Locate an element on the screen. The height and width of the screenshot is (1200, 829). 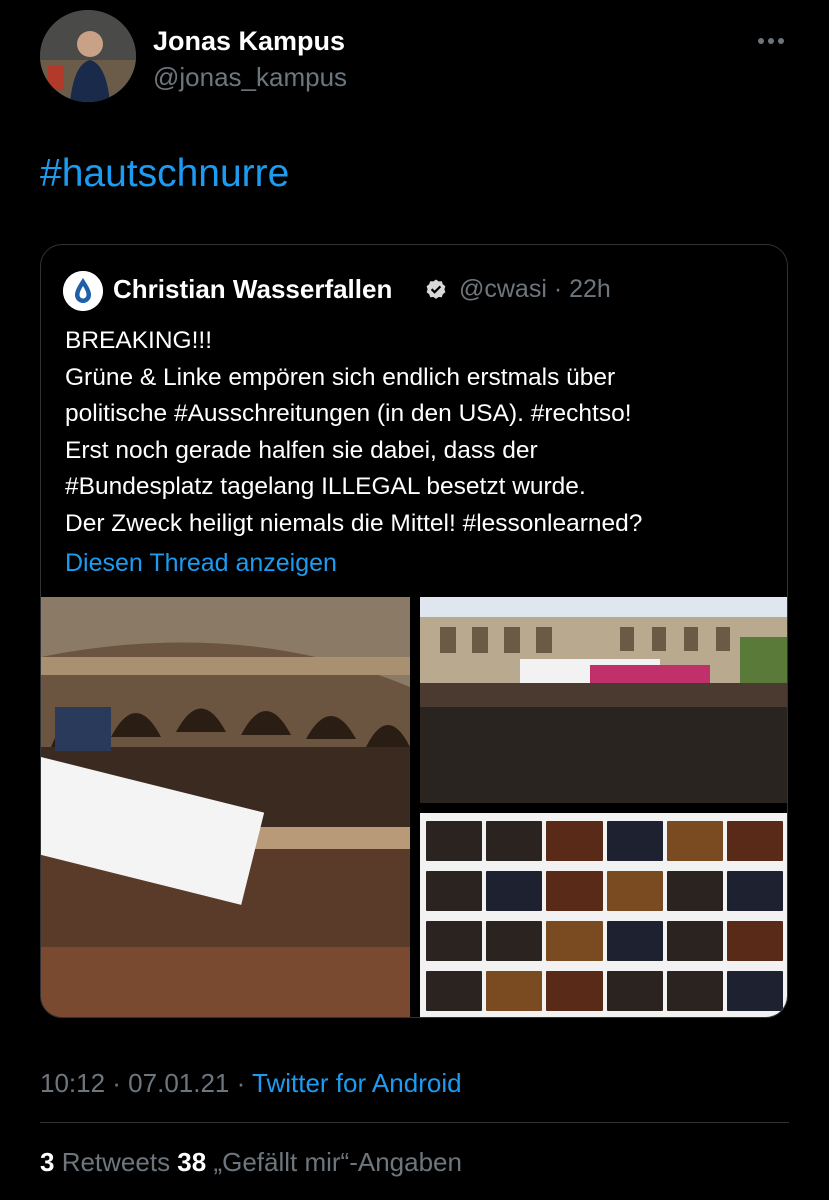
client-link: Twitter for Android is located at coordinates (357, 1083).